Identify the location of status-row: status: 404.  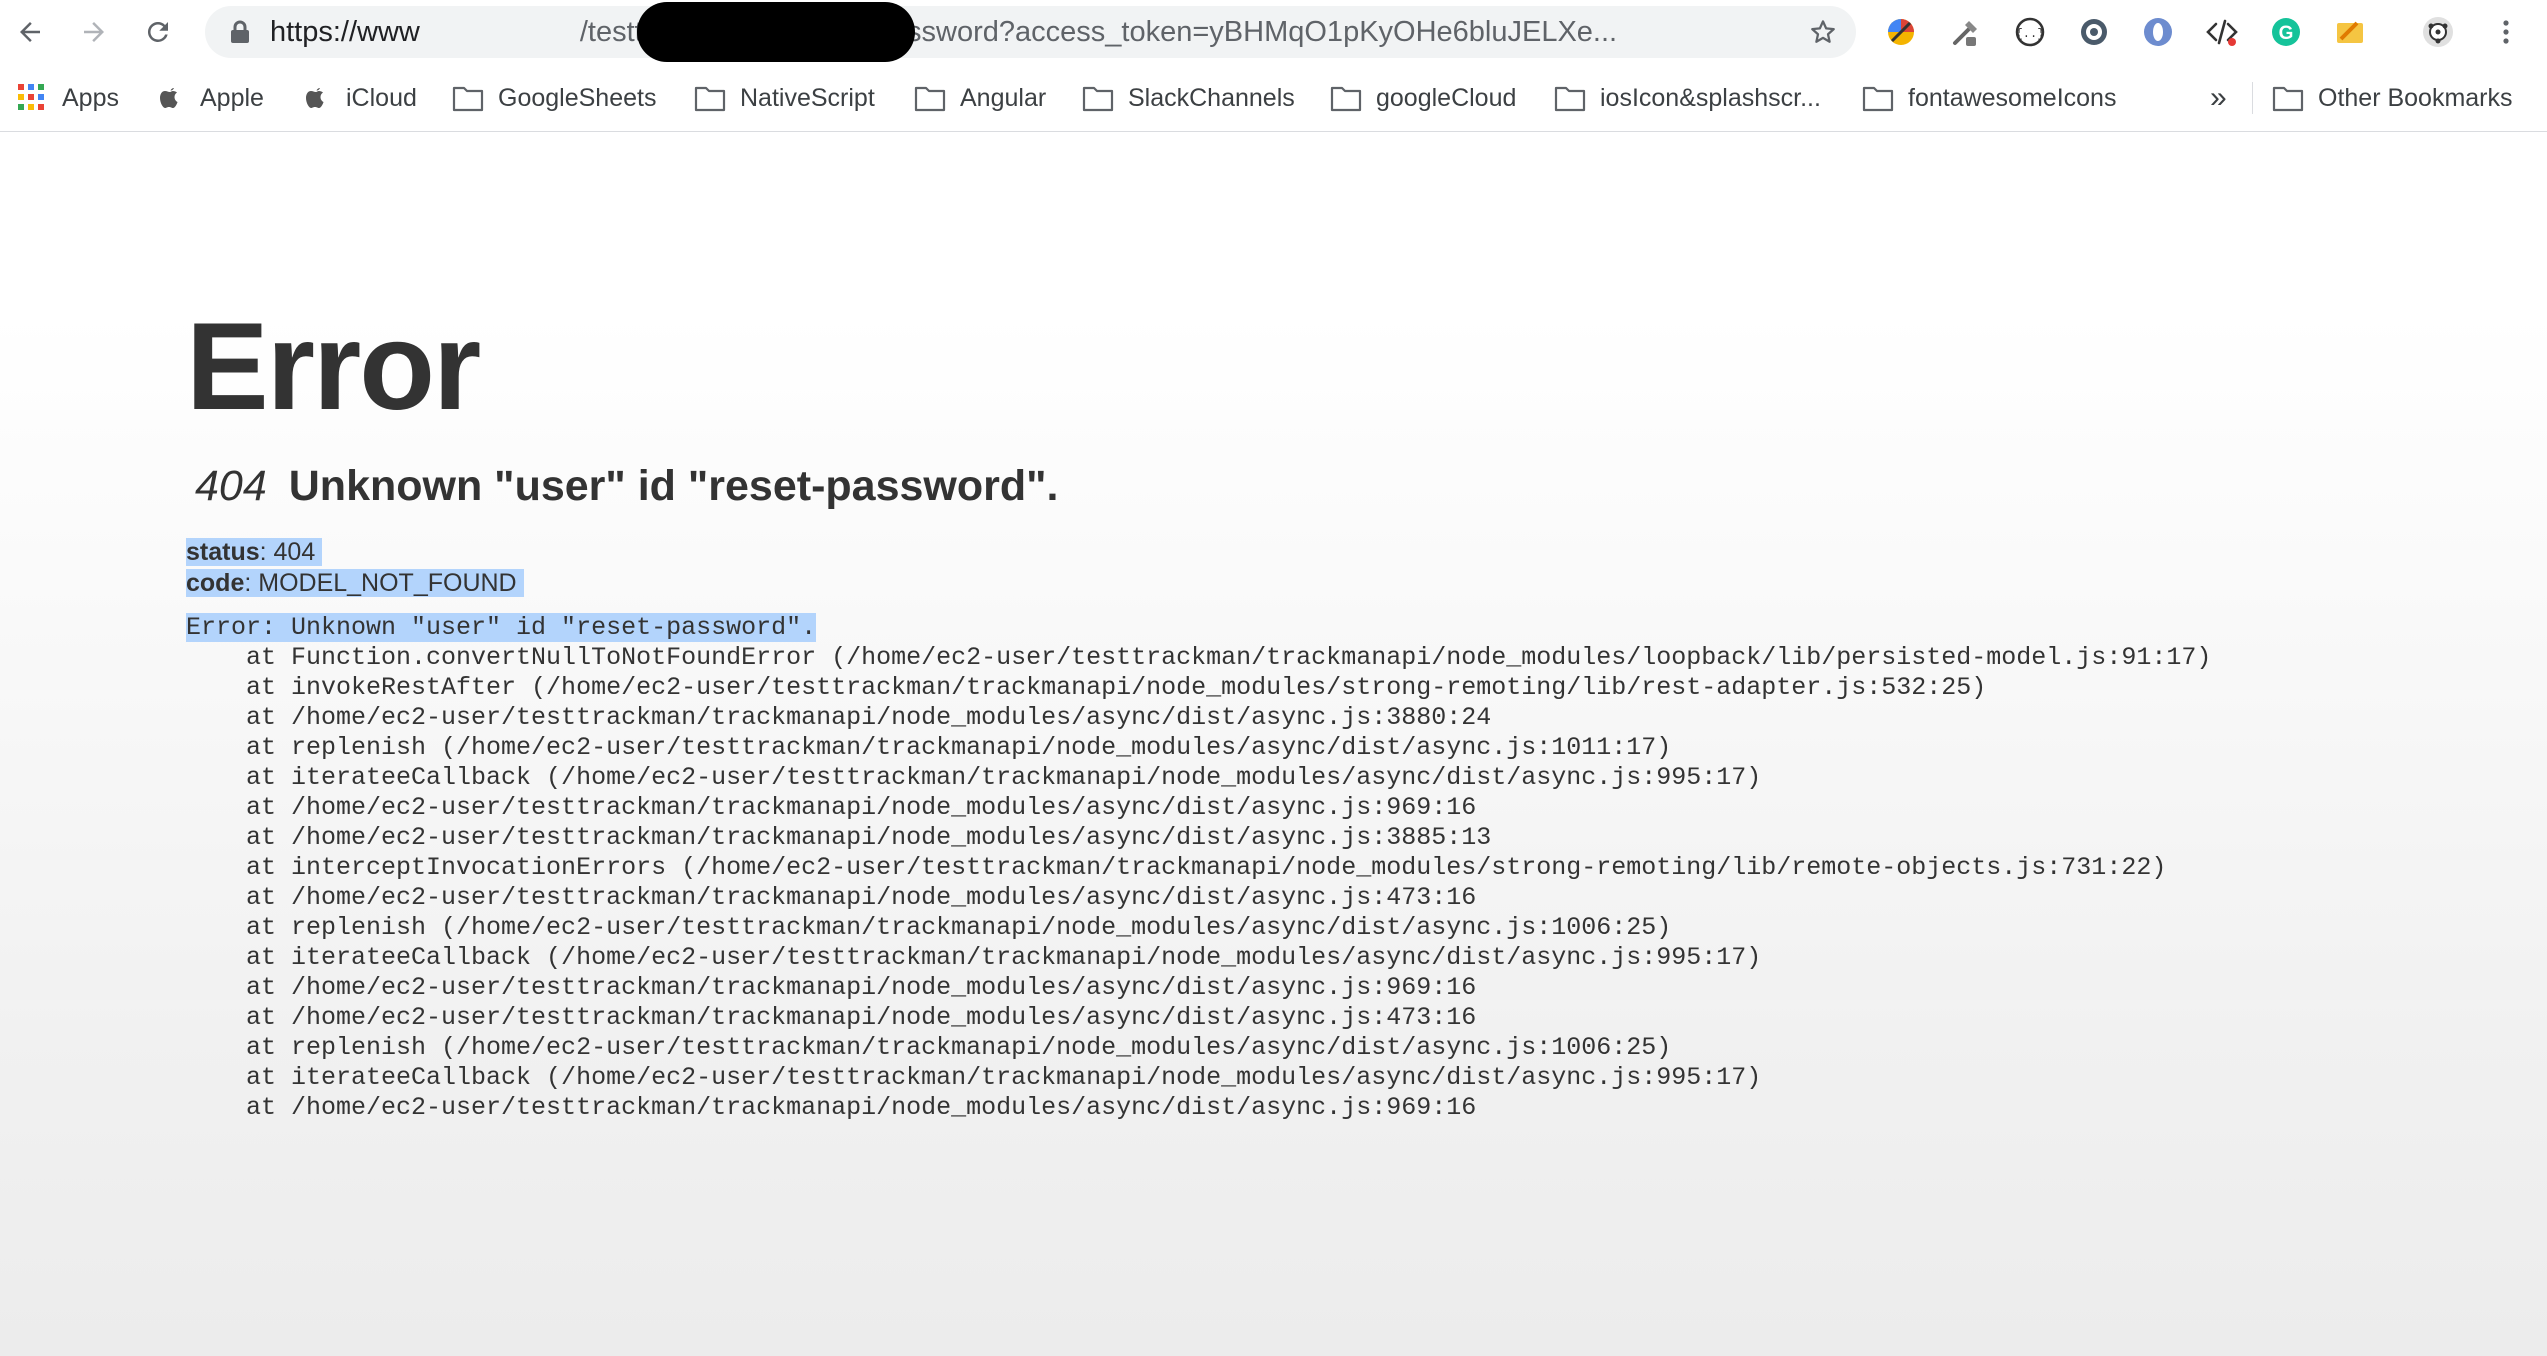
(254, 552).